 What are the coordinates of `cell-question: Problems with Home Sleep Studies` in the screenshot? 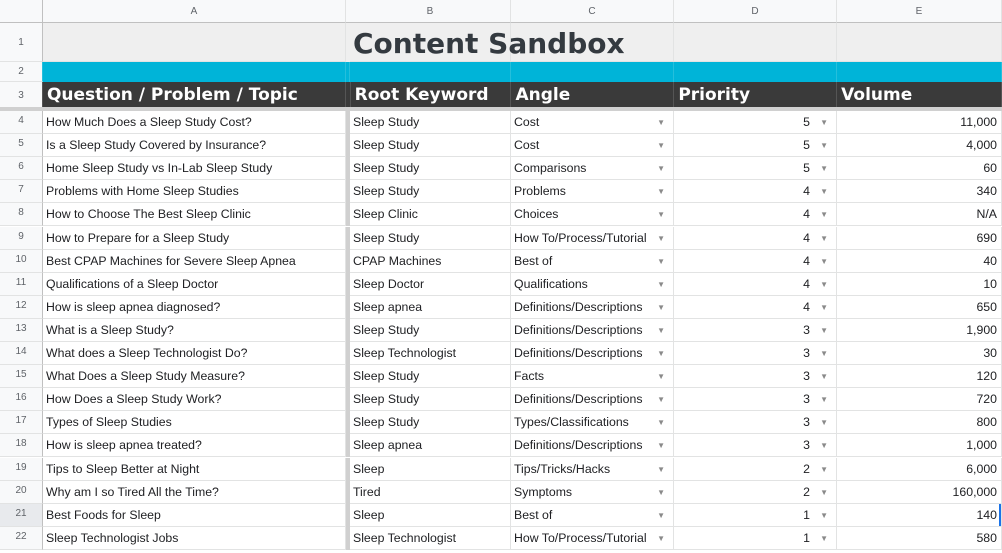 It's located at (194, 192).